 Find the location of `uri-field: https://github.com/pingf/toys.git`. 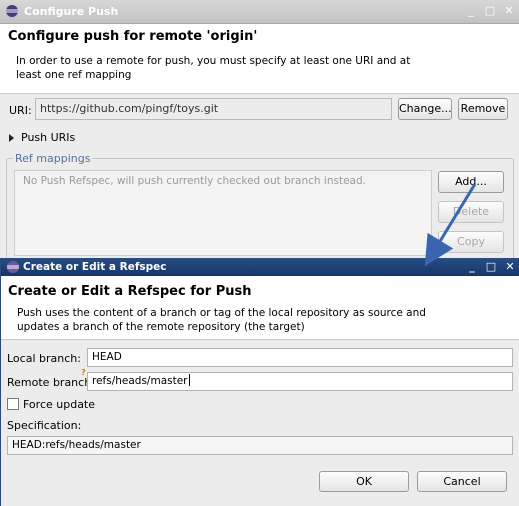

uri-field: https://github.com/pingf/toys.git is located at coordinates (213, 109).